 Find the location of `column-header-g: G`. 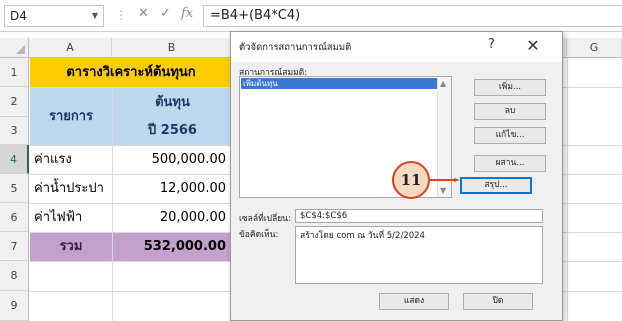

column-header-g: G is located at coordinates (594, 48).